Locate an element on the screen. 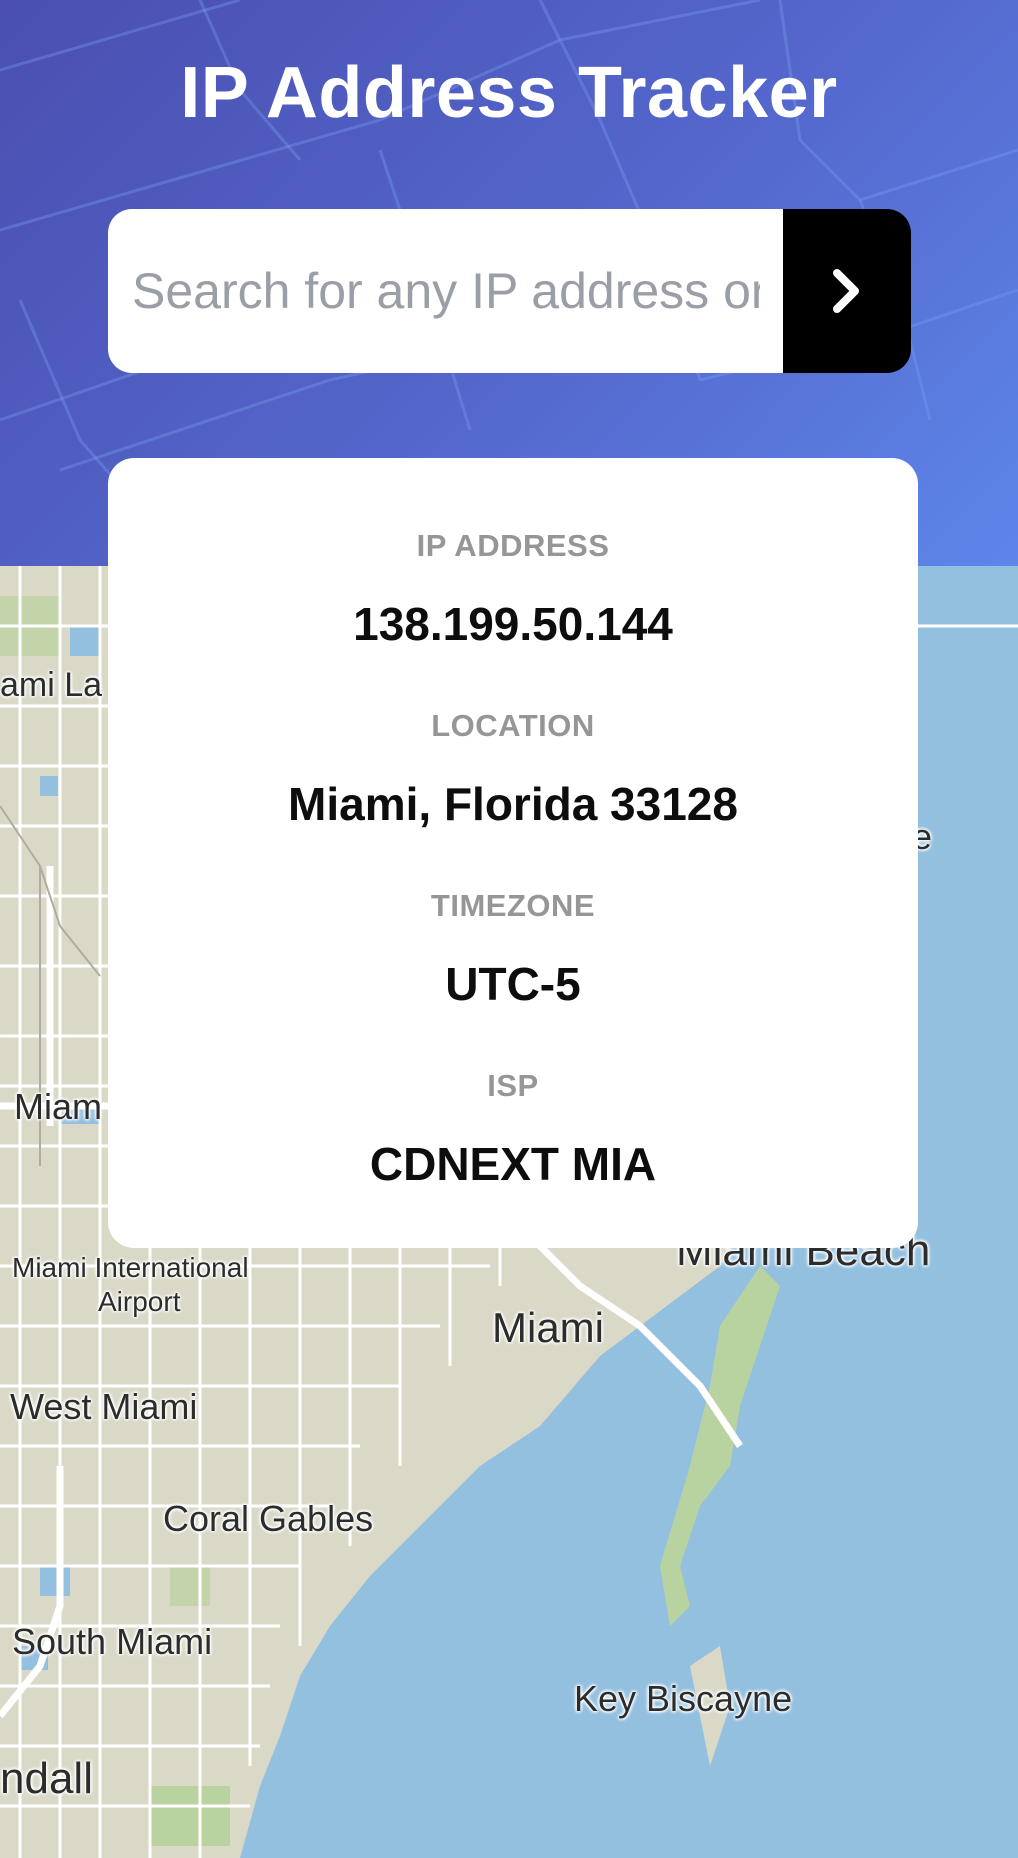  search-input is located at coordinates (446, 291).